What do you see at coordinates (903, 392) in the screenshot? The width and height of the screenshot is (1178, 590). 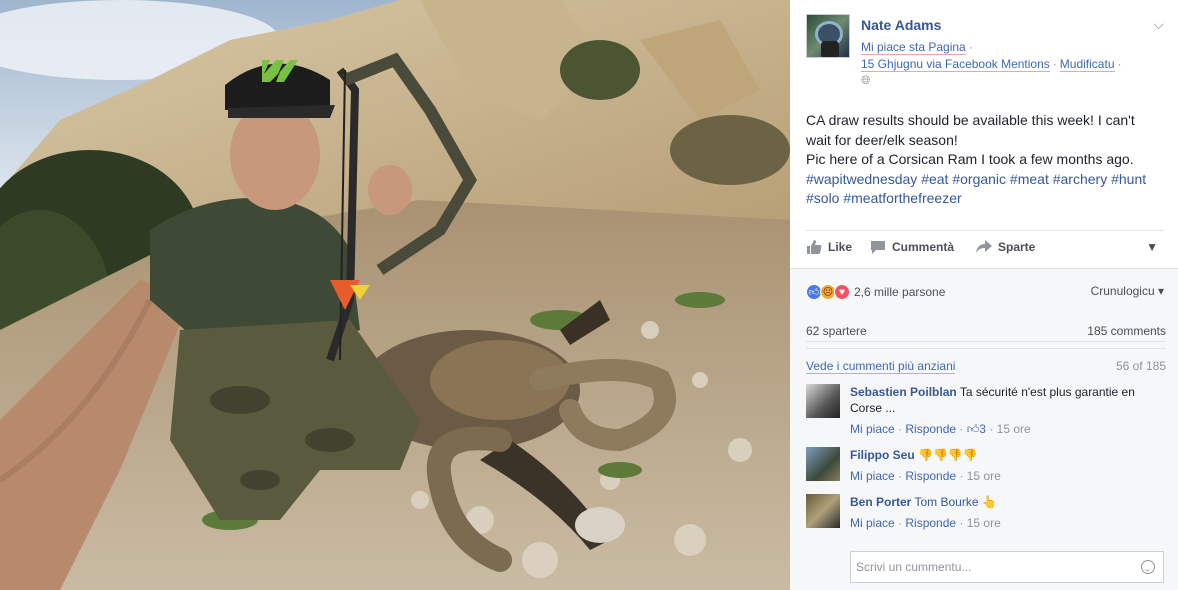 I see `comment-author: Sebastien Poilblan` at bounding box center [903, 392].